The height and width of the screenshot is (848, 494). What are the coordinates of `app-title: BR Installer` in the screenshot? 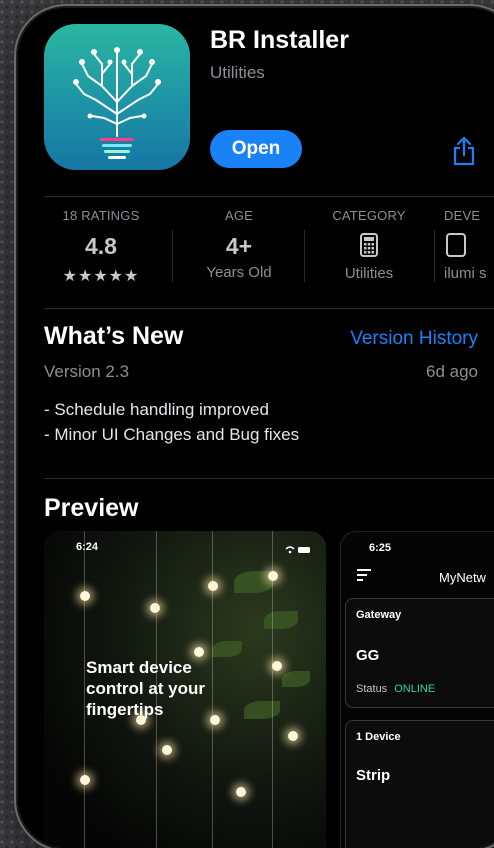 It's located at (279, 40).